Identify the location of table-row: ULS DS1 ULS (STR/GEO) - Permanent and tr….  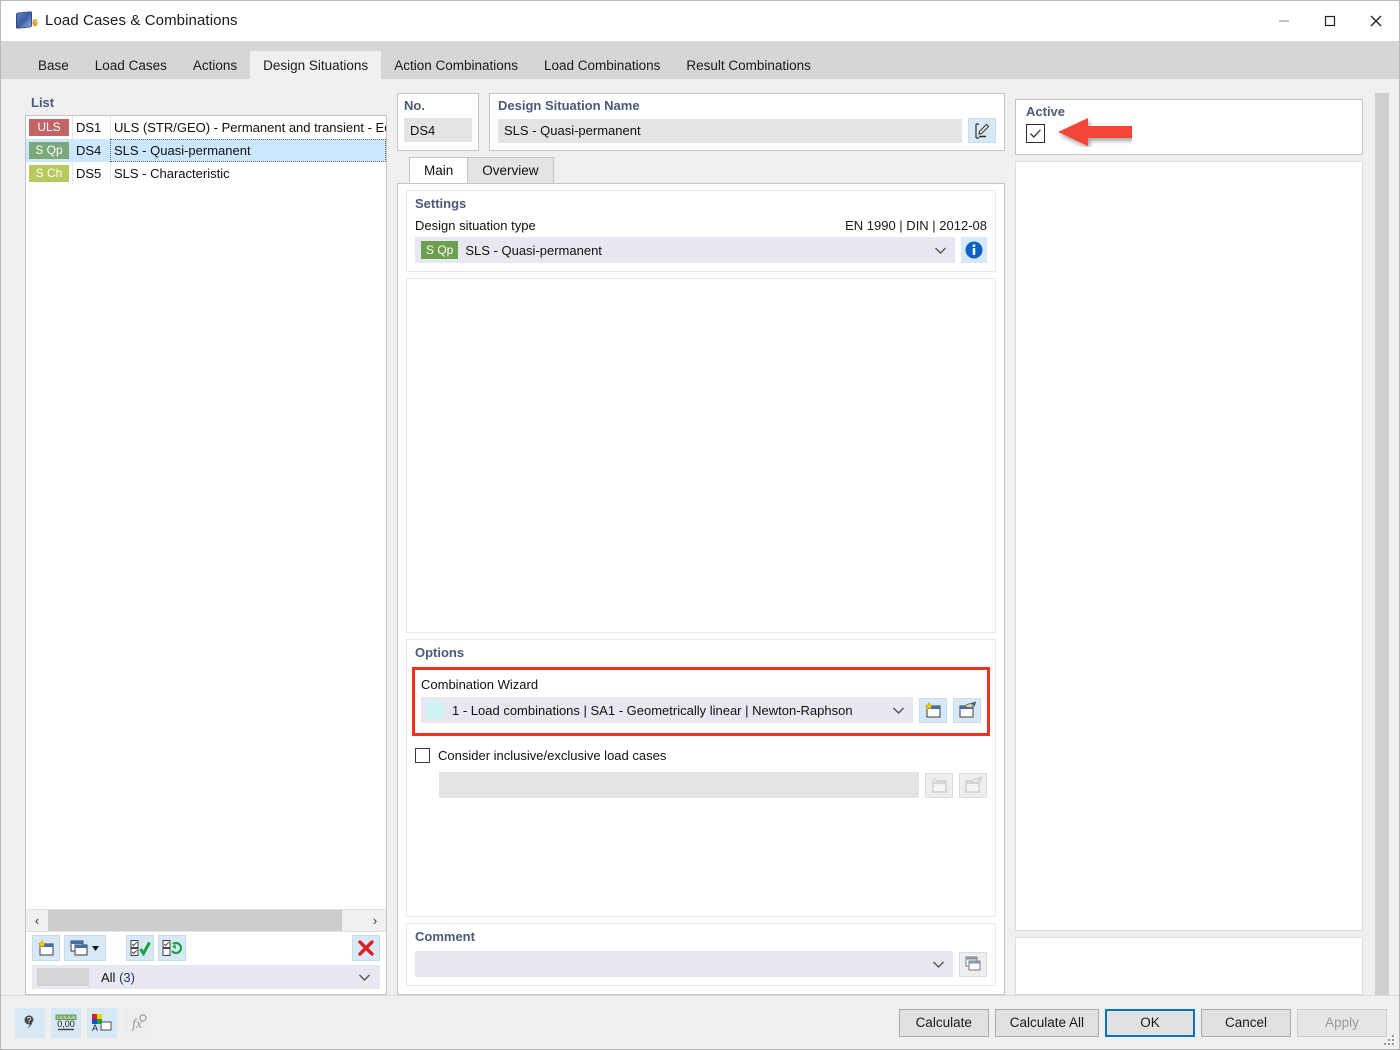
(206, 127).